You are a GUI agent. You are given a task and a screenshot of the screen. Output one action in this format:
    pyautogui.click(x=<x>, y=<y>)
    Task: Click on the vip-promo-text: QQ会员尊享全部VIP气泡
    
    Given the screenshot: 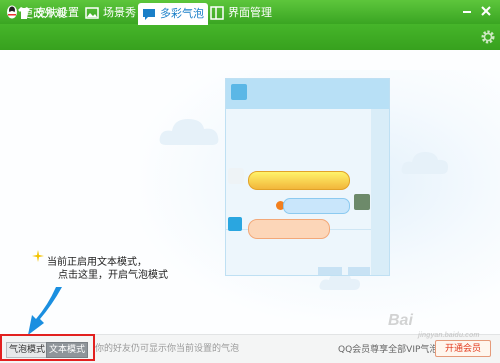 What is the action you would take?
    pyautogui.click(x=388, y=350)
    